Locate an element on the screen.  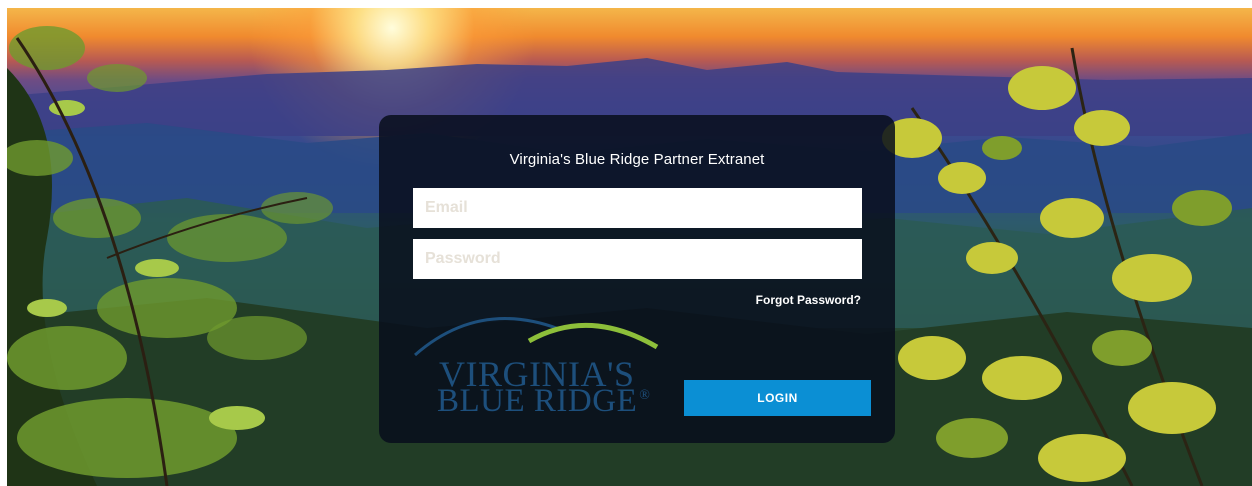
logo-line-2: BLUE RIDGE ® is located at coordinates (543, 401).